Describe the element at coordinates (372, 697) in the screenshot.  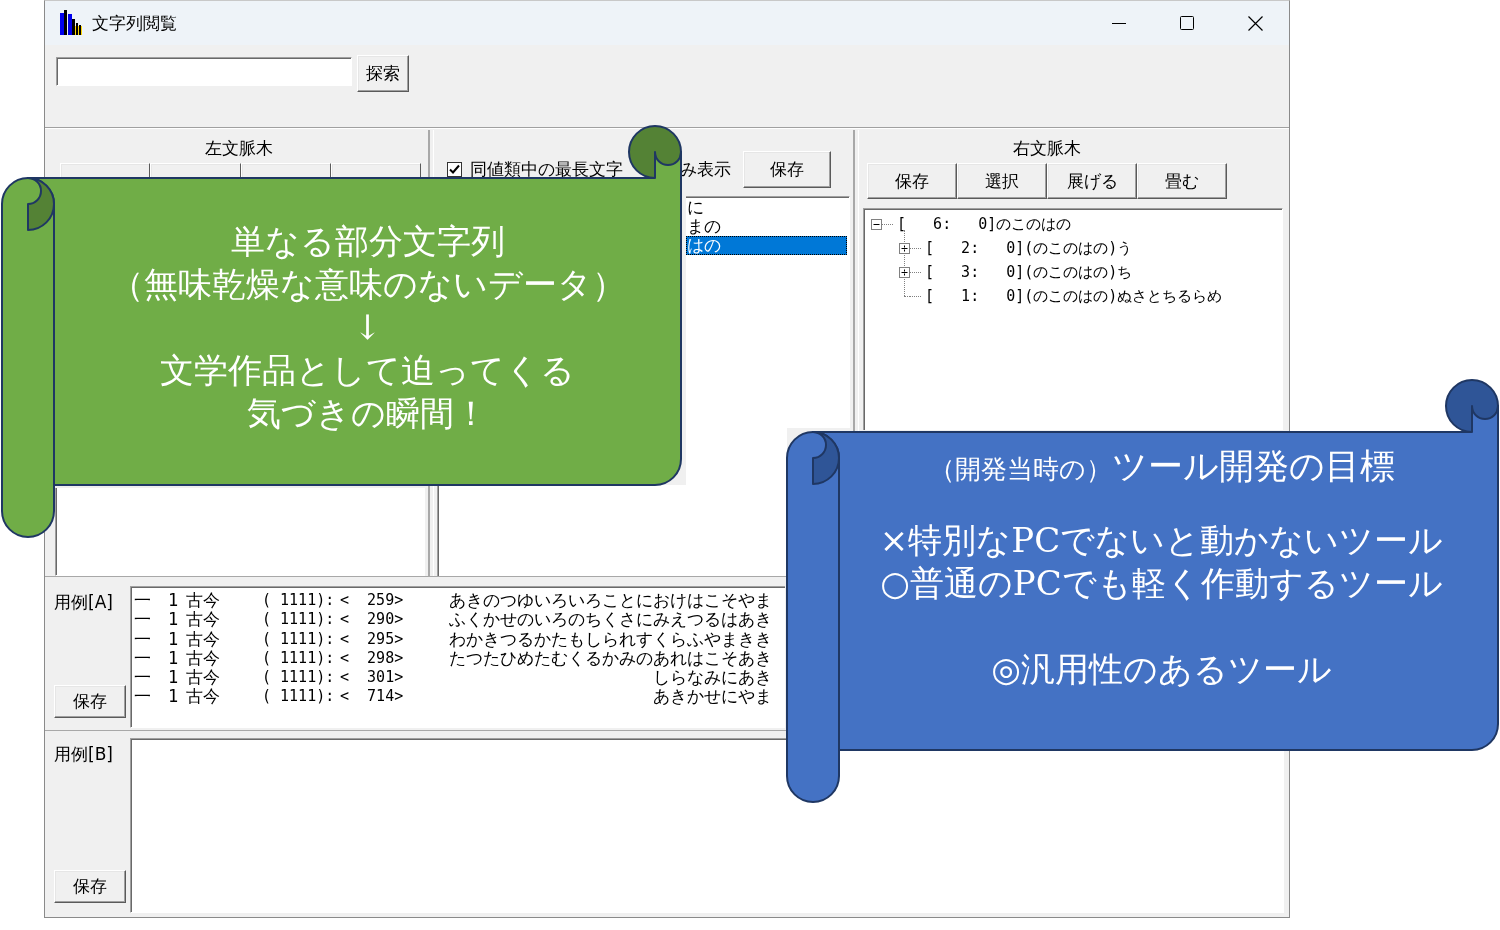
I see `table-cell-text: < 714>` at that location.